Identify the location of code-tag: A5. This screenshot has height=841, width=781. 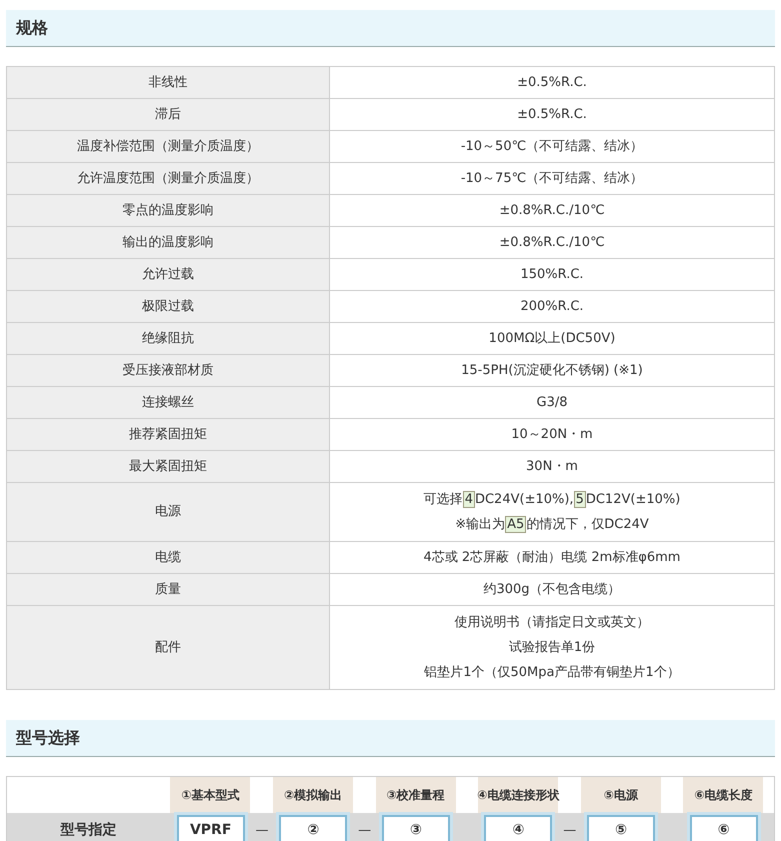
(515, 524).